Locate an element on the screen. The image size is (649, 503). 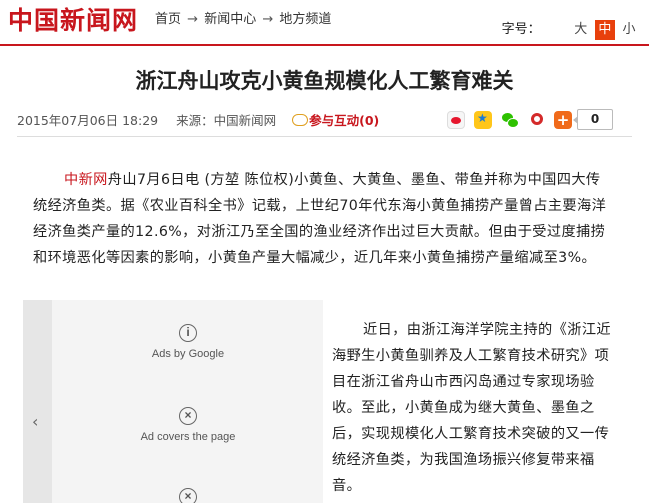
article-datetime: 2015年07月06日 18:29 is located at coordinates (88, 120).